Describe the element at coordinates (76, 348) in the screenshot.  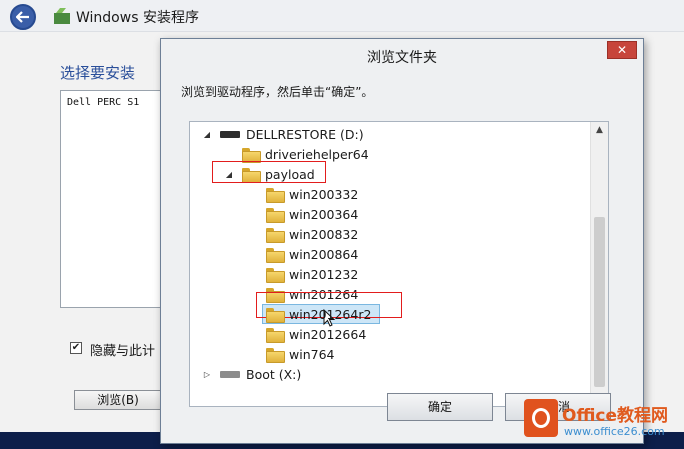
I see `hide-incompatible-checkbox: ✔` at that location.